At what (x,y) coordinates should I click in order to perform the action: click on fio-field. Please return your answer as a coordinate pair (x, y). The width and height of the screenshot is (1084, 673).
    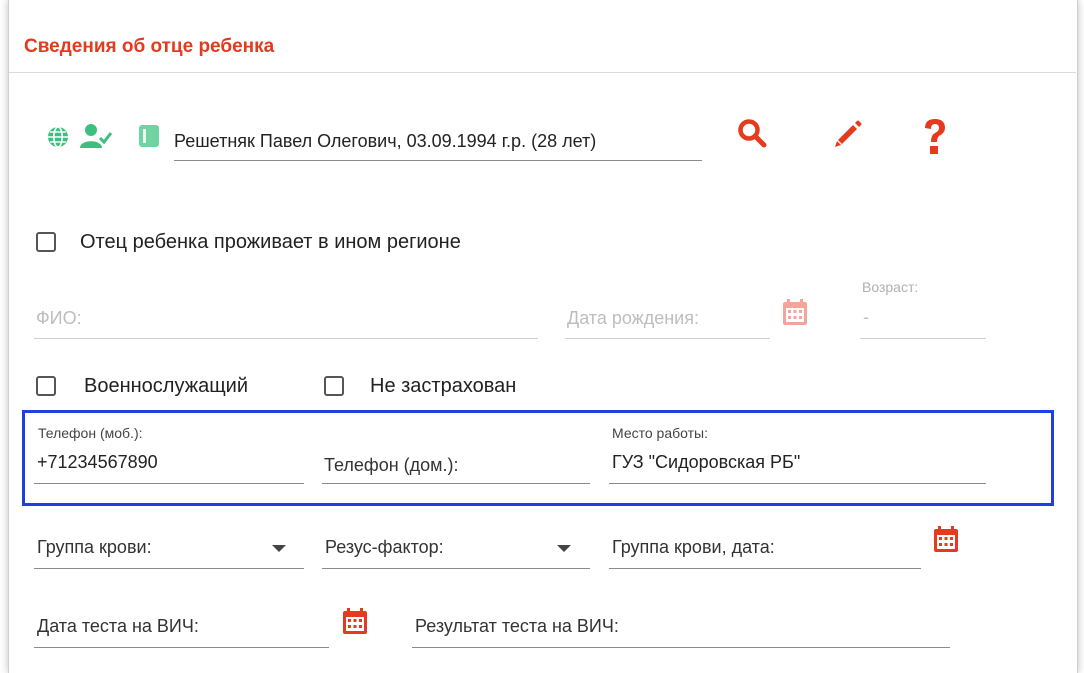
    Looking at the image, I should click on (286, 320).